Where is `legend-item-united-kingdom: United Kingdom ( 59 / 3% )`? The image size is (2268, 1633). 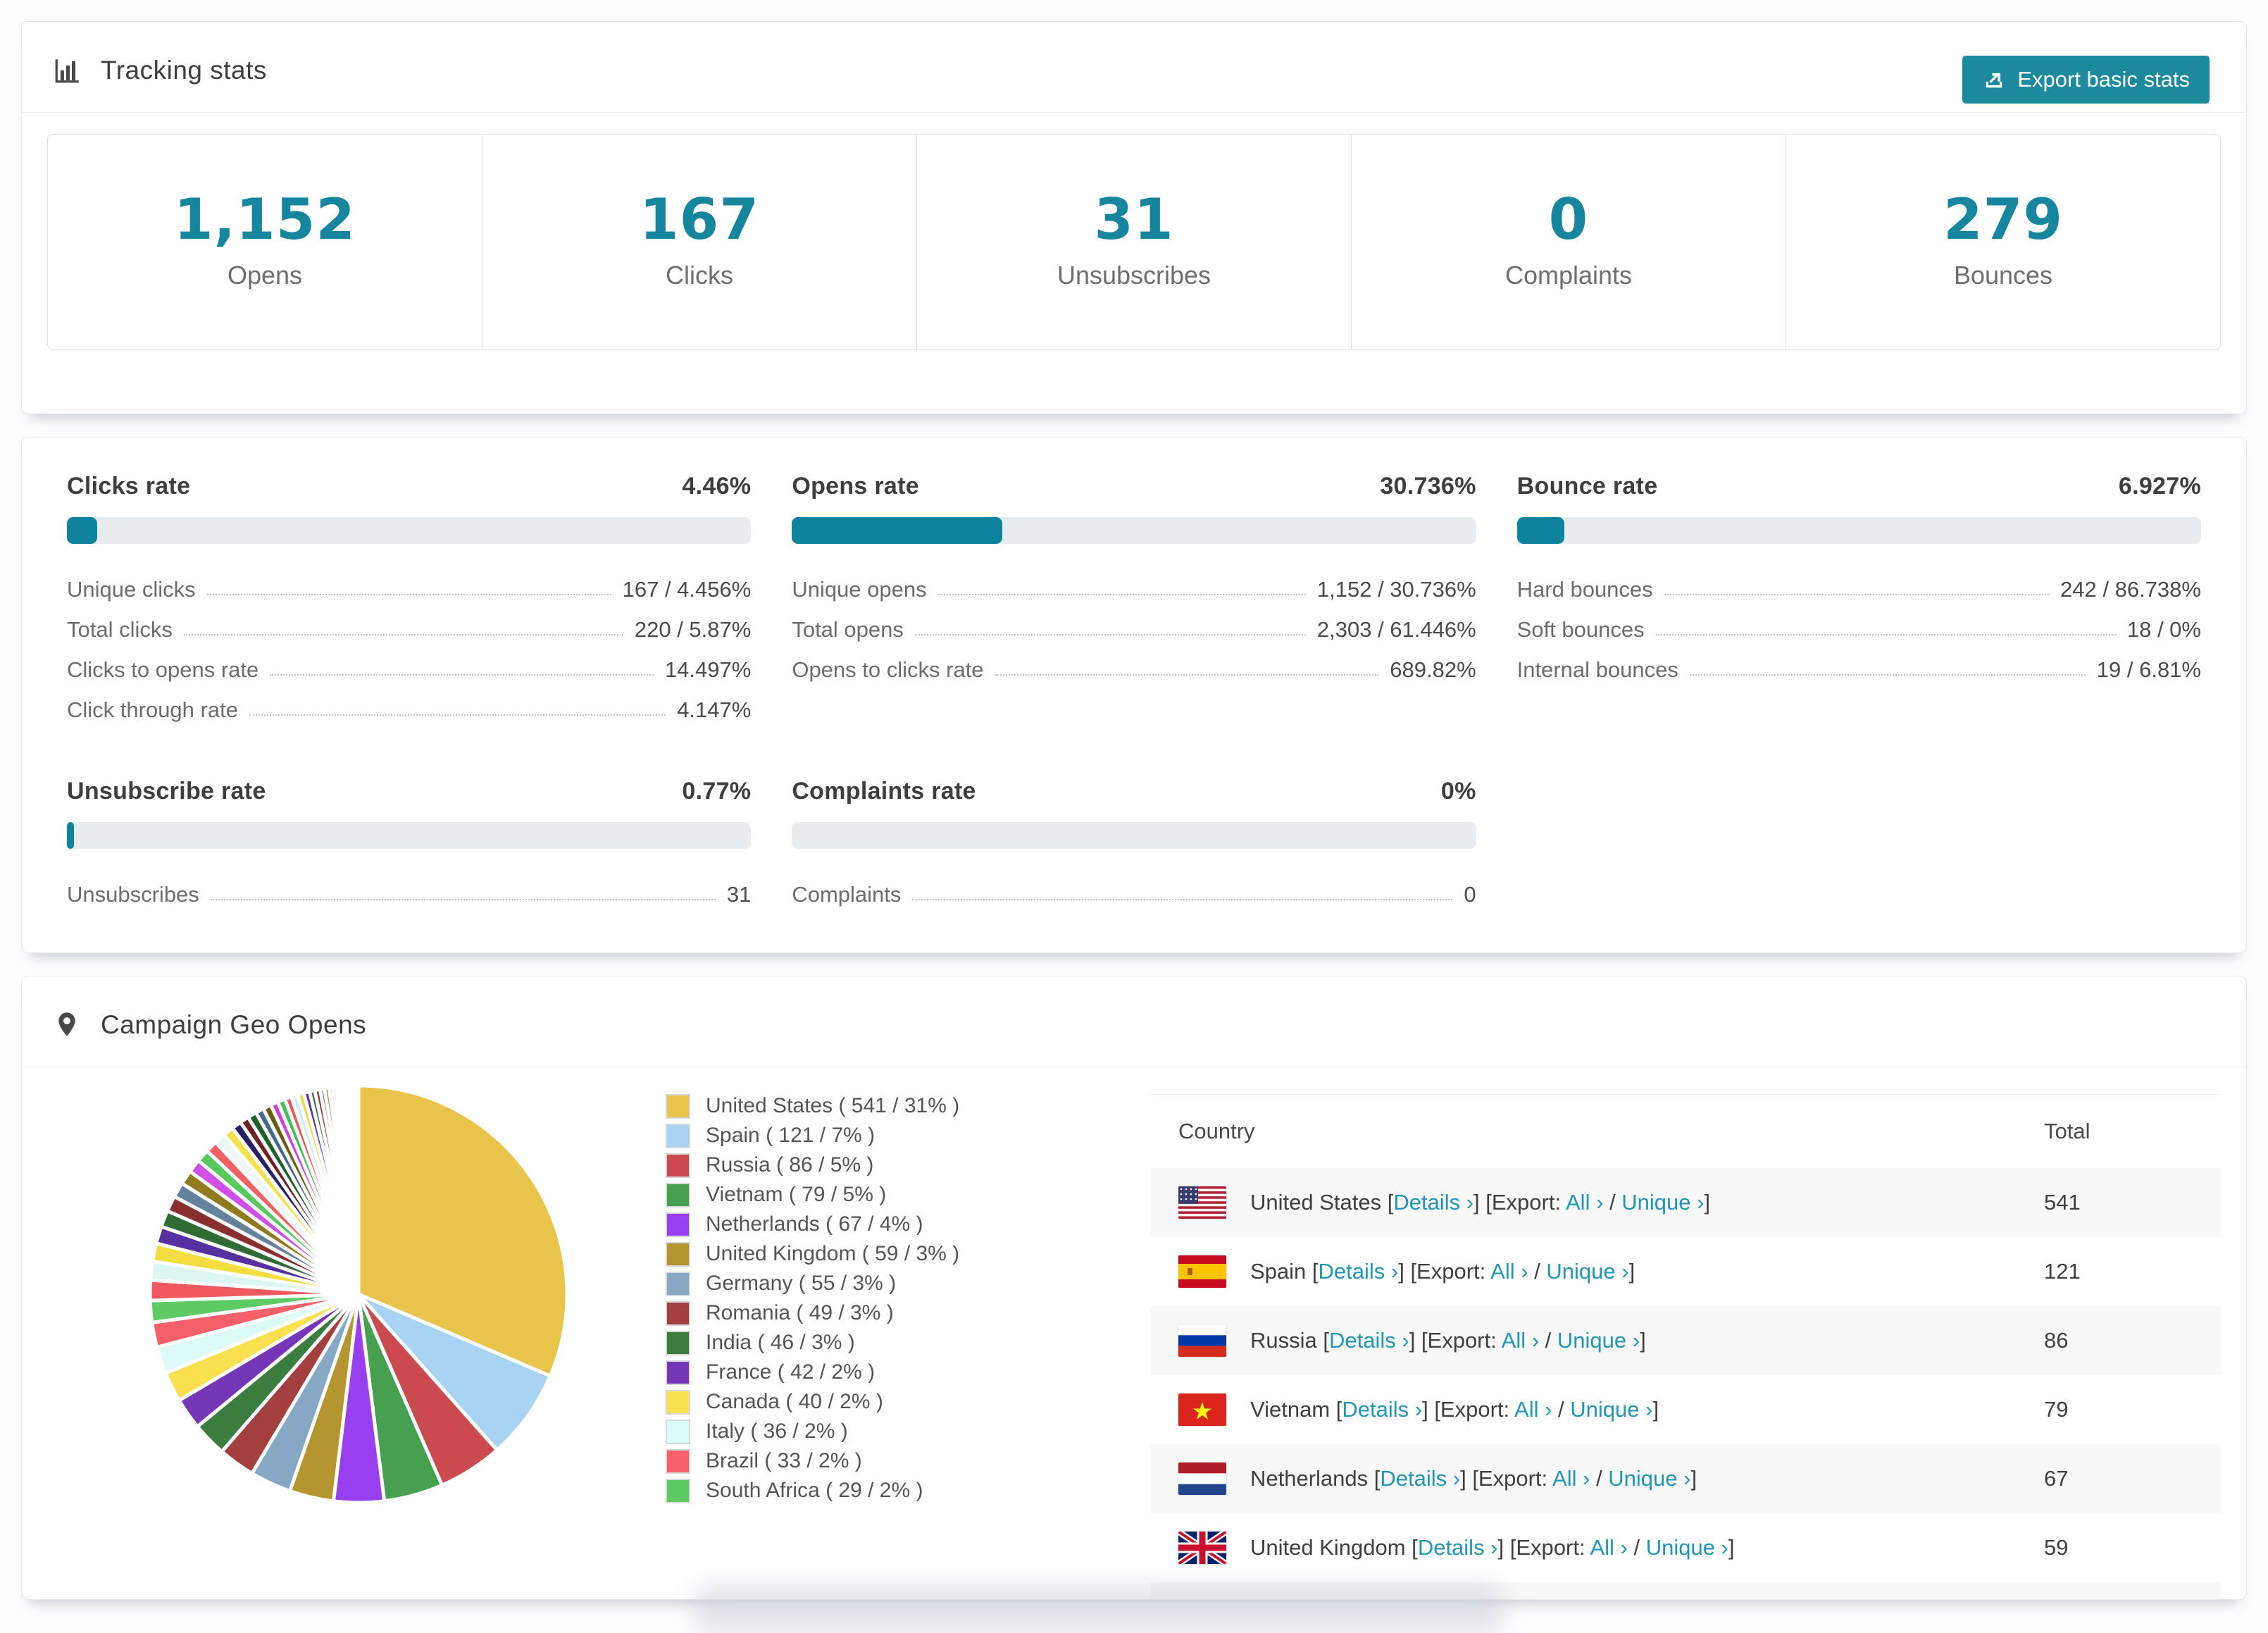
legend-item-united-kingdom: United Kingdom ( 59 / 3% ) is located at coordinates (813, 1254).